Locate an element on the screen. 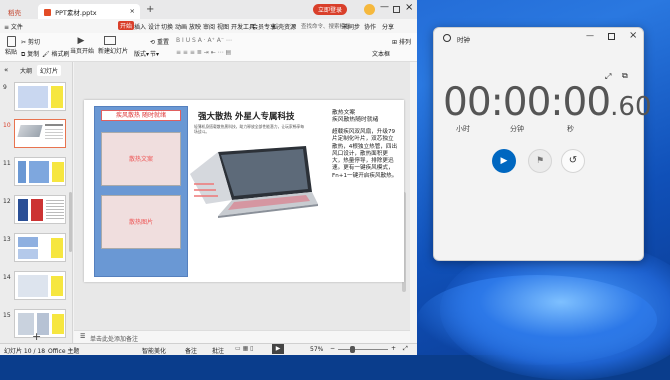 The width and height of the screenshot is (670, 380). reset-button: ⟲ 重置 is located at coordinates (159, 41).